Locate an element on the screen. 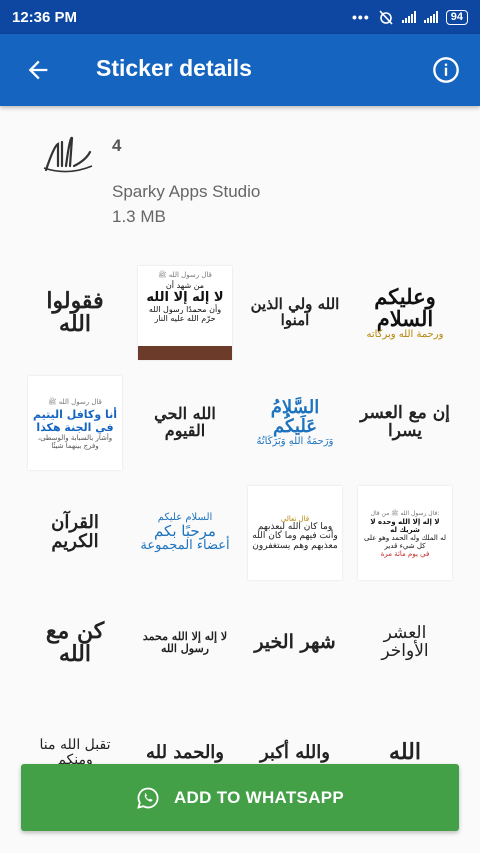 The width and height of the screenshot is (480, 853). sticker-line2: وأن محمدًا رسول الله is located at coordinates (185, 309).